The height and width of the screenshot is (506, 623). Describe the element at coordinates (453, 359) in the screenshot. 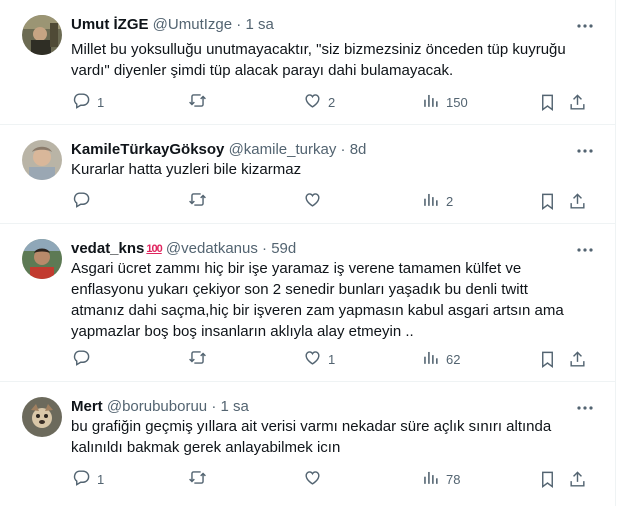

I see `views-count: 62` at that location.